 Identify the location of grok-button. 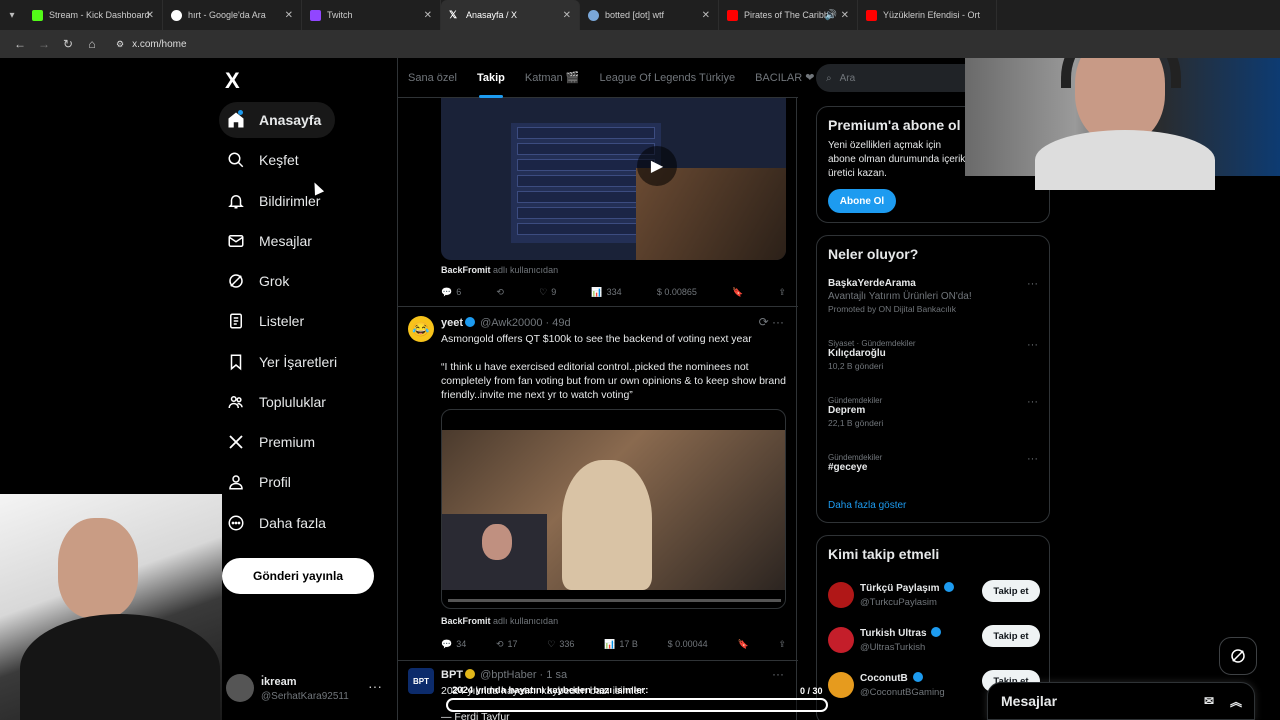
(1238, 656).